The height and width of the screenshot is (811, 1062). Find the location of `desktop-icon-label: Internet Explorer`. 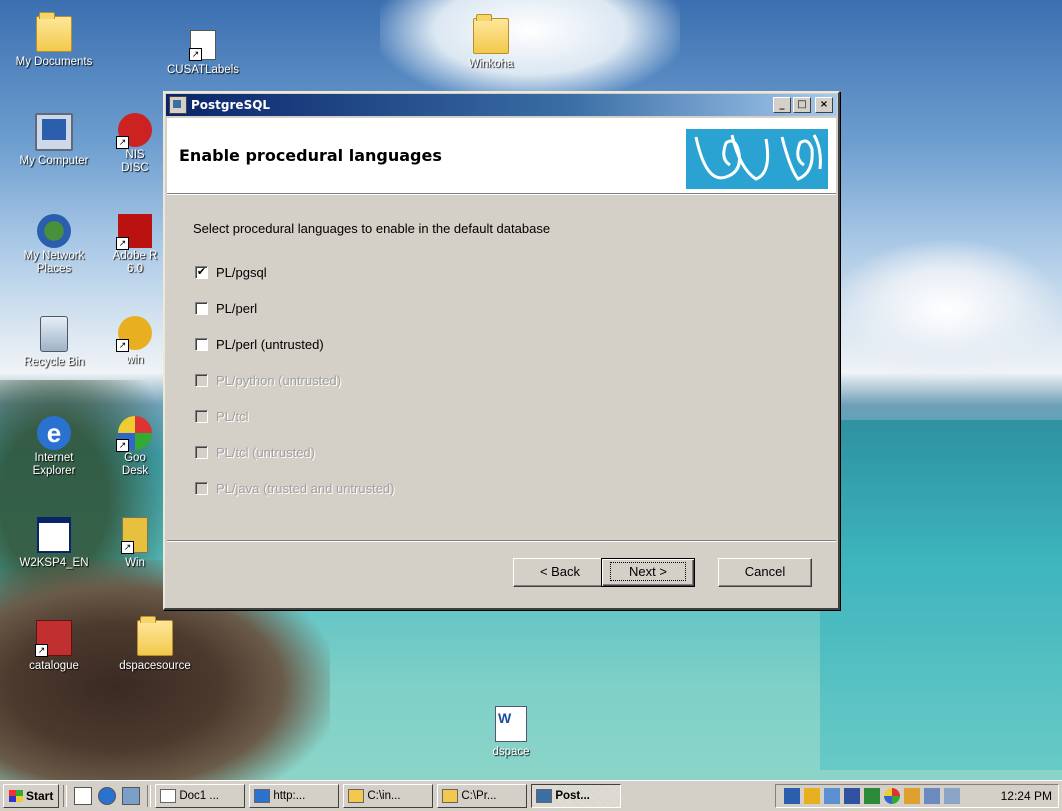

desktop-icon-label: Internet Explorer is located at coordinates (54, 464).